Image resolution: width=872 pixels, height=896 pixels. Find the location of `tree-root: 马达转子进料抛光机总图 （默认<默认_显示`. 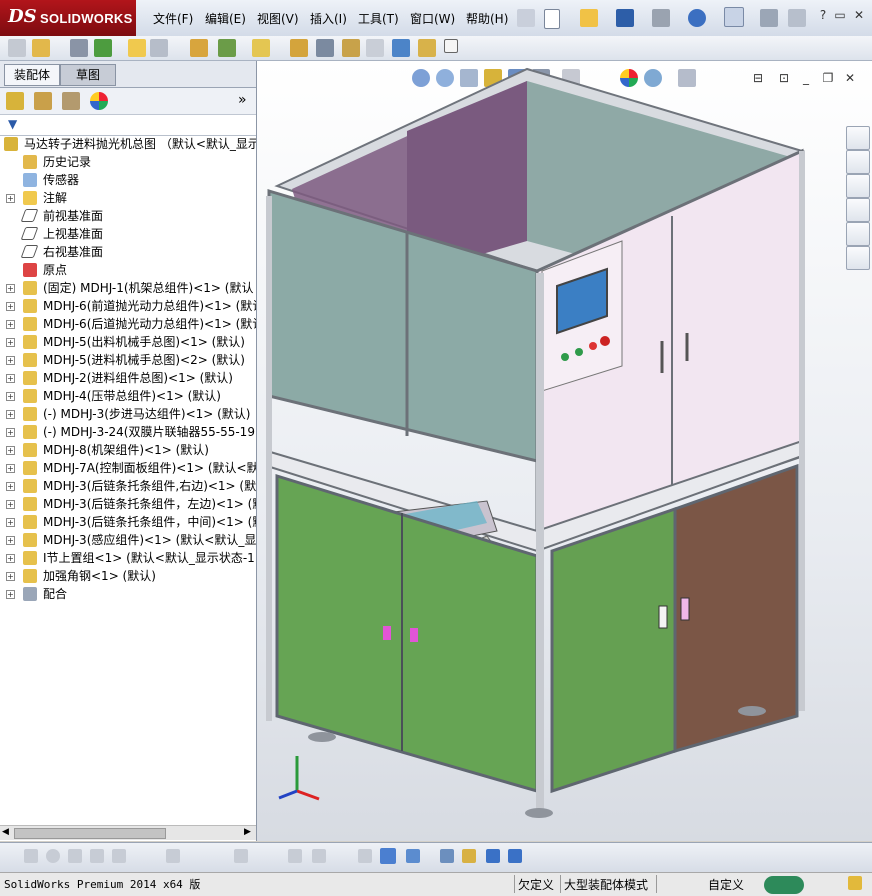

tree-root: 马达转子进料抛光机总图 （默认<默认_显示 is located at coordinates (128, 144).